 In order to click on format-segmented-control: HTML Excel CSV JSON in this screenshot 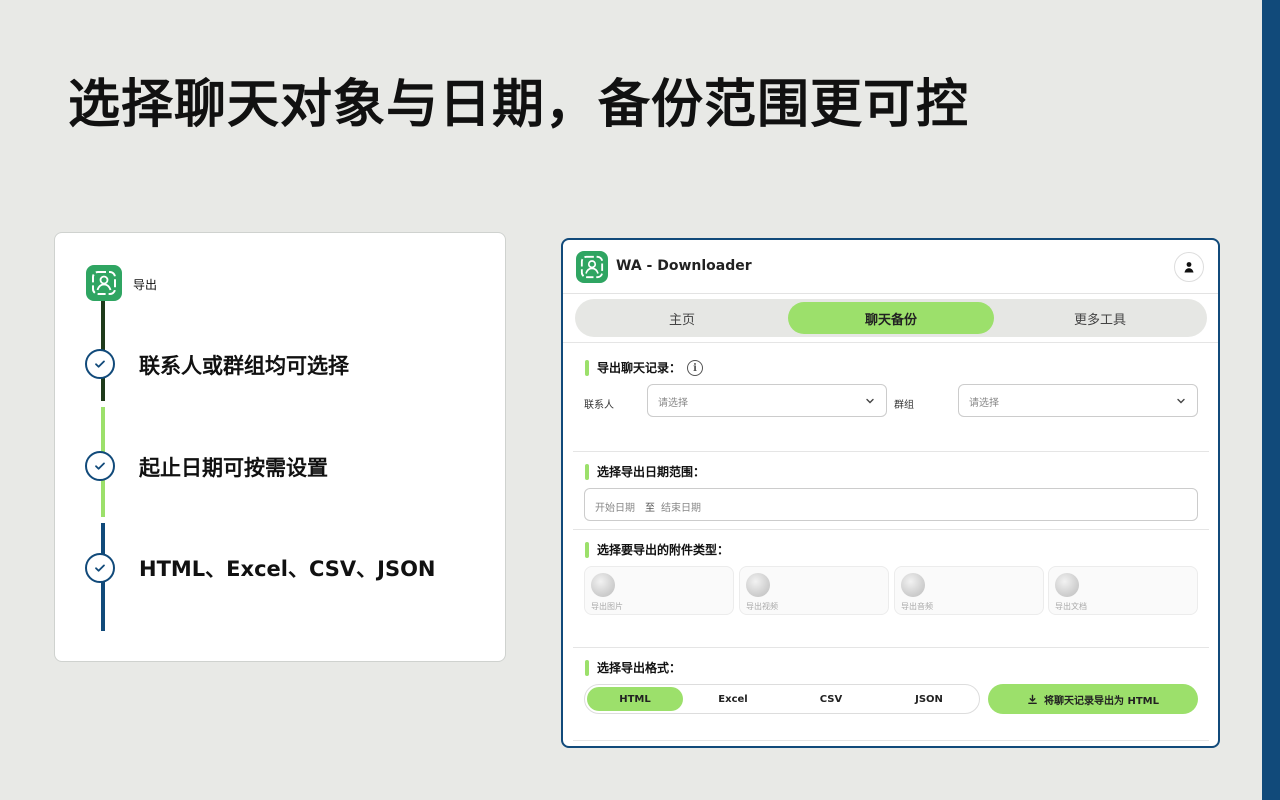, I will do `click(782, 699)`.